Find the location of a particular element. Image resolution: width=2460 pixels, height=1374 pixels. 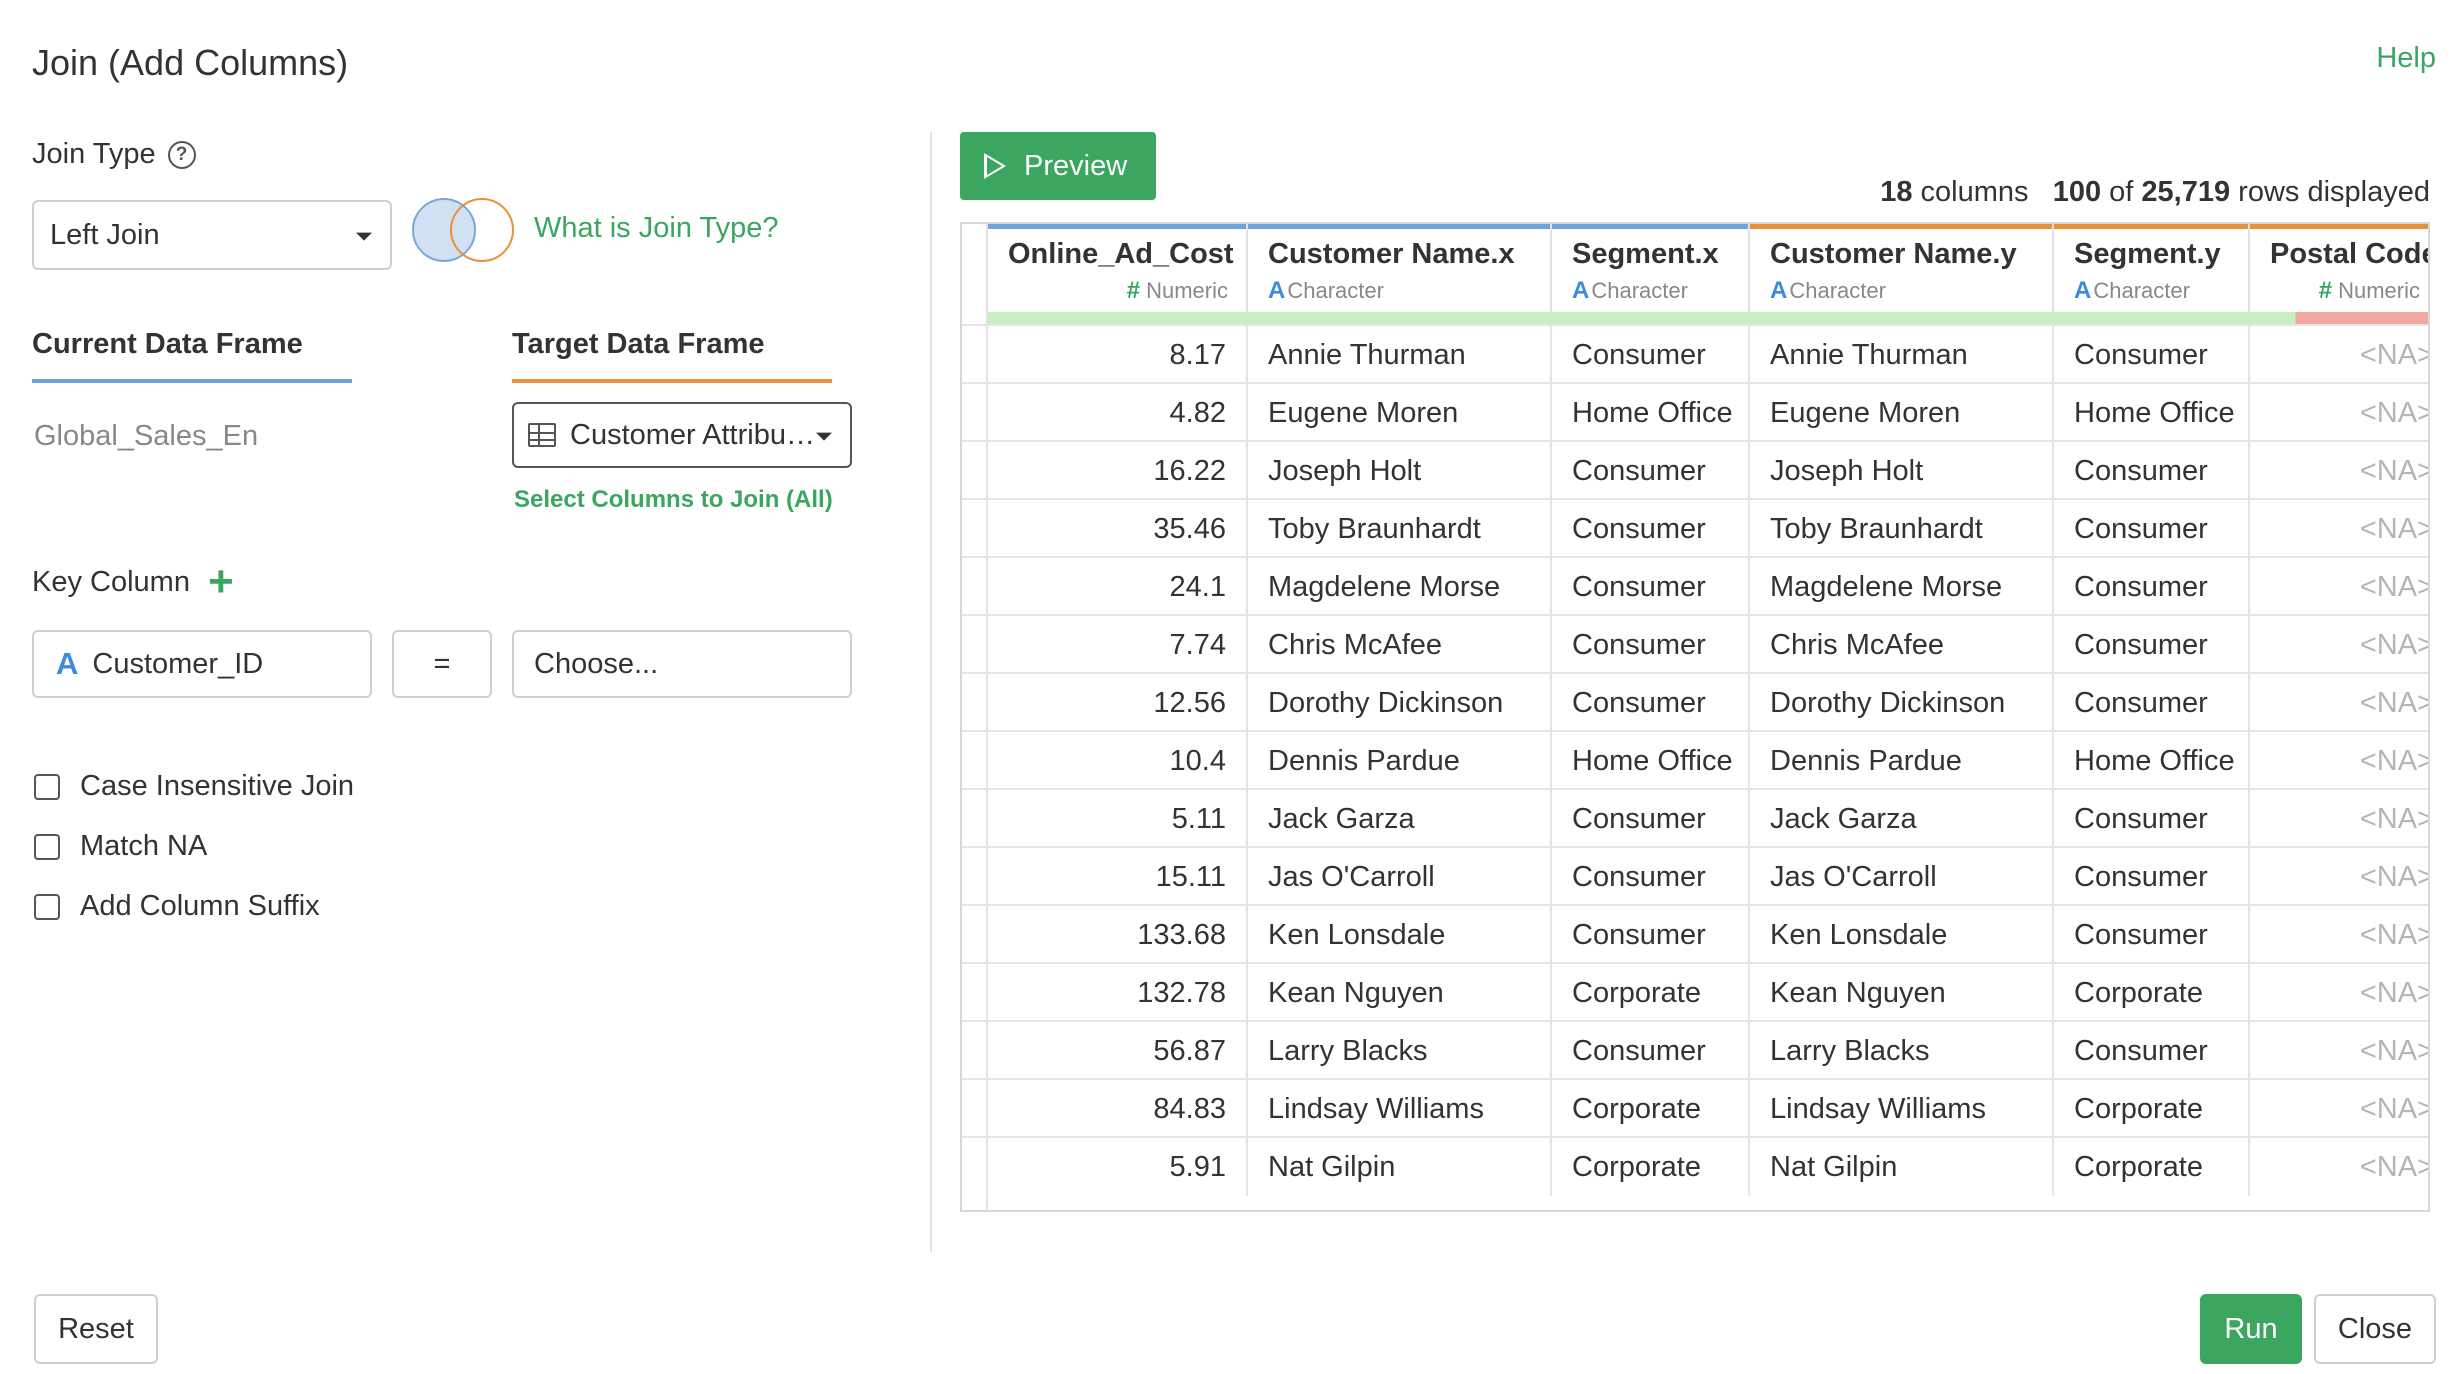

column-header: Customer Name.x ACharacter is located at coordinates (1400, 269).